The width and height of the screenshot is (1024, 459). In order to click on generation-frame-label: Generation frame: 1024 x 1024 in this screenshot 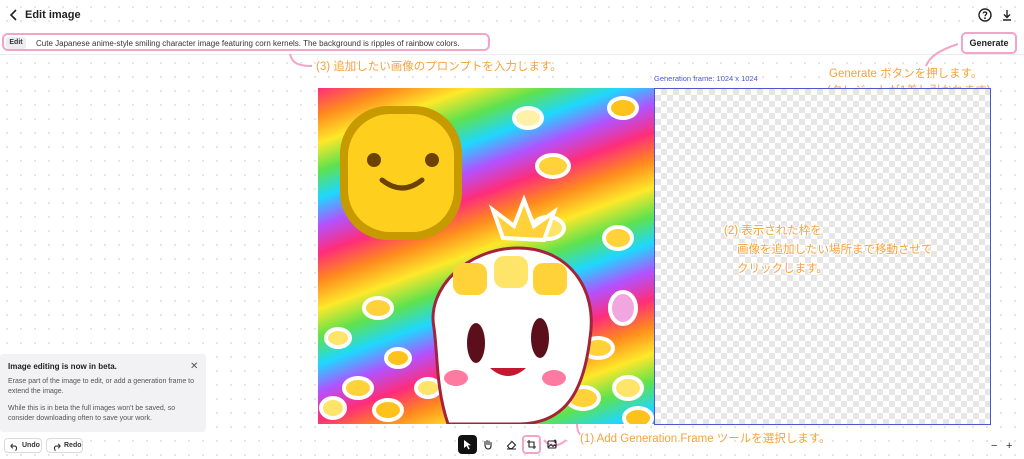, I will do `click(706, 78)`.